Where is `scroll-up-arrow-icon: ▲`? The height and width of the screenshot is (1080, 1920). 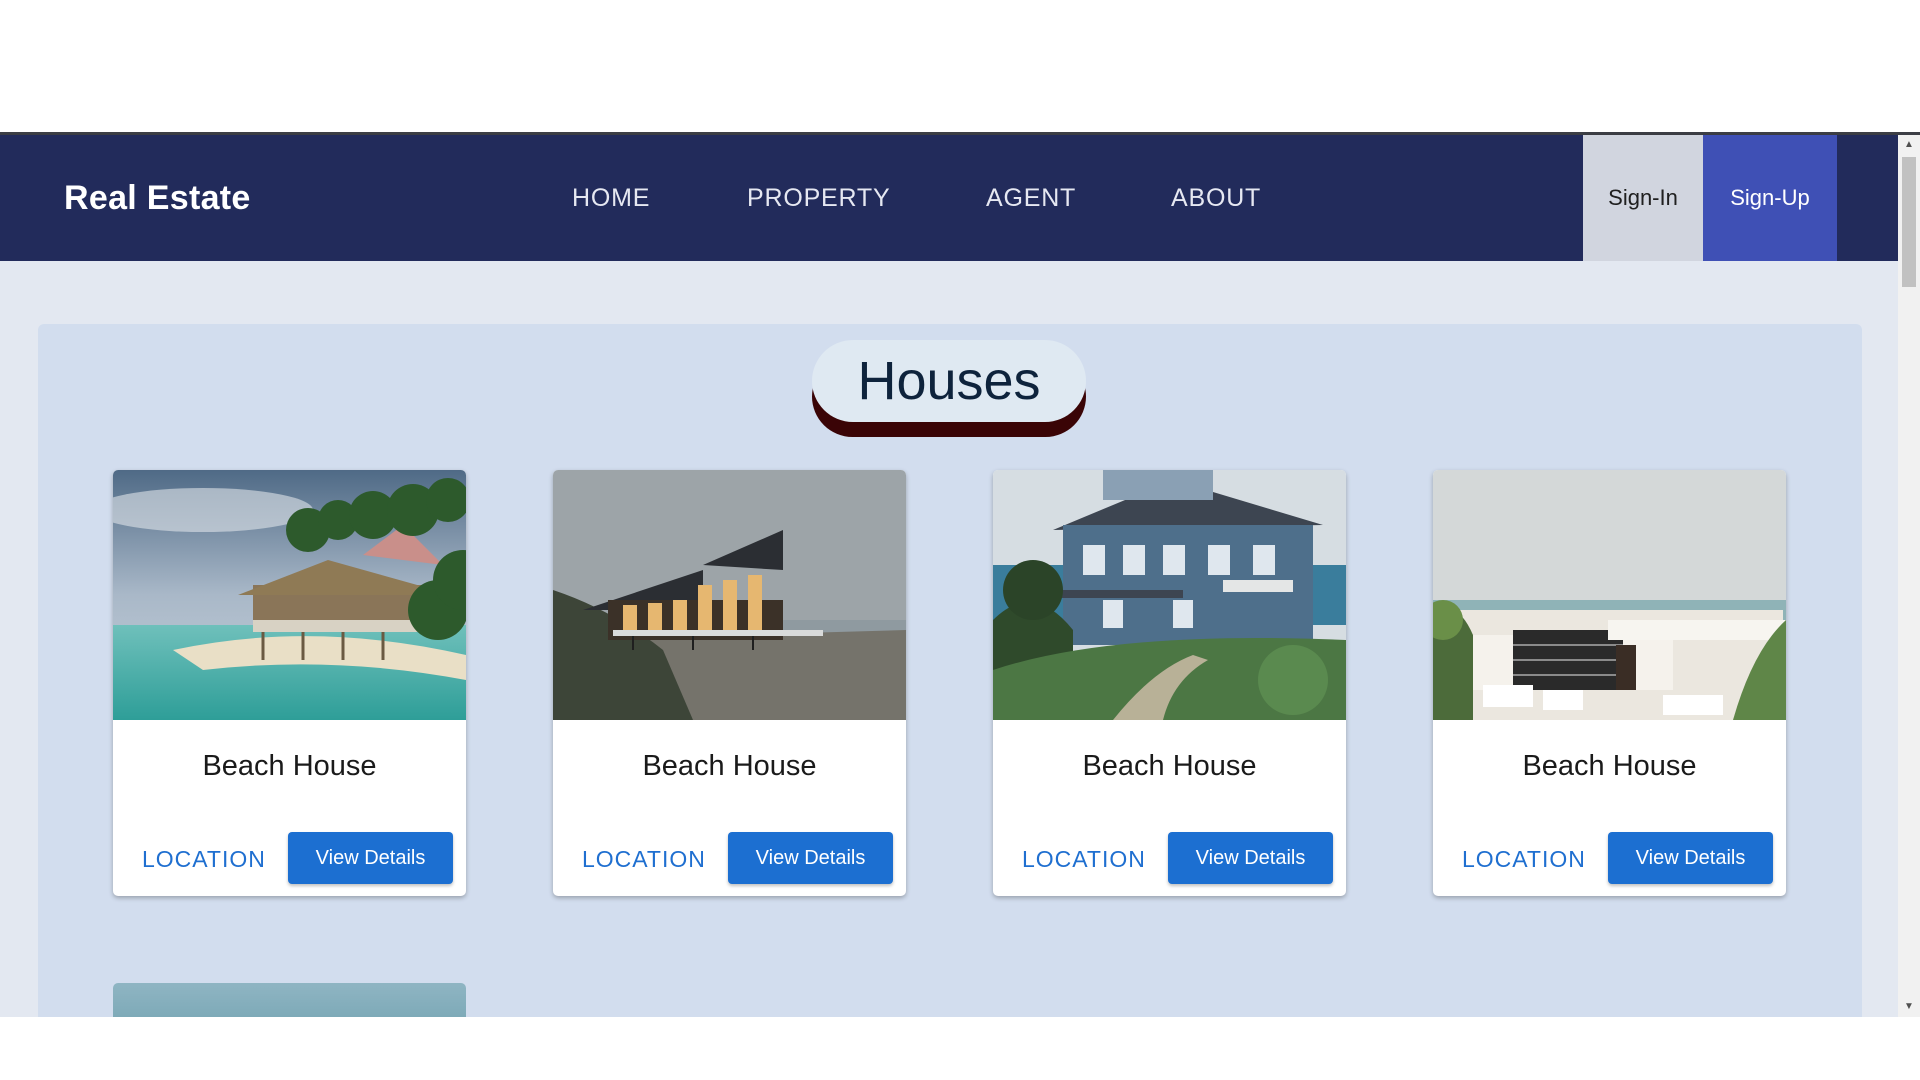 scroll-up-arrow-icon: ▲ is located at coordinates (1909, 145).